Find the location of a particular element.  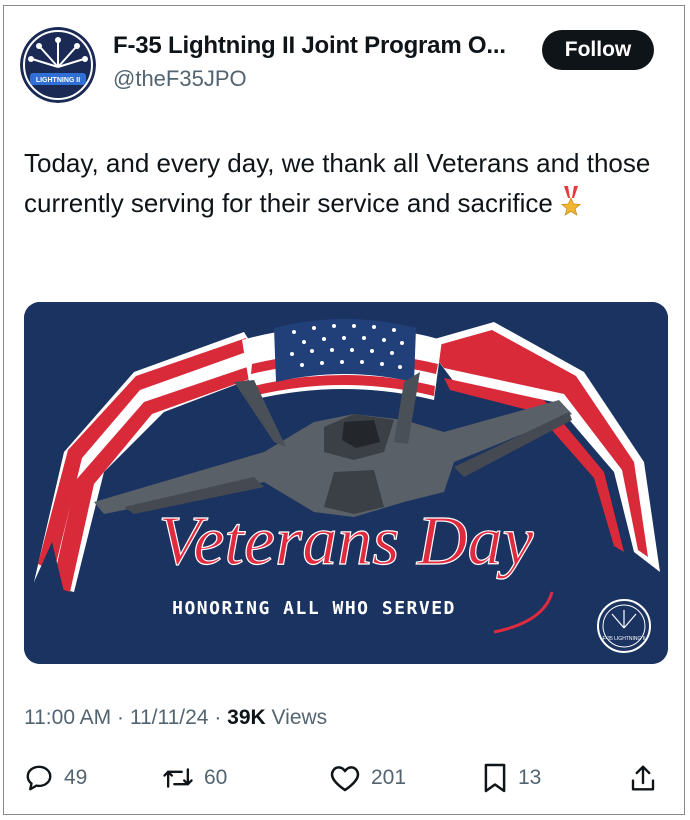

avatar: LIGHTNING II is located at coordinates (58, 65).